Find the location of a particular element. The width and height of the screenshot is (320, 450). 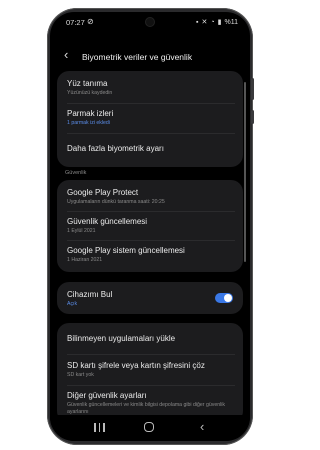

google-play-protect-title: Google Play Protect is located at coordinates (103, 192).